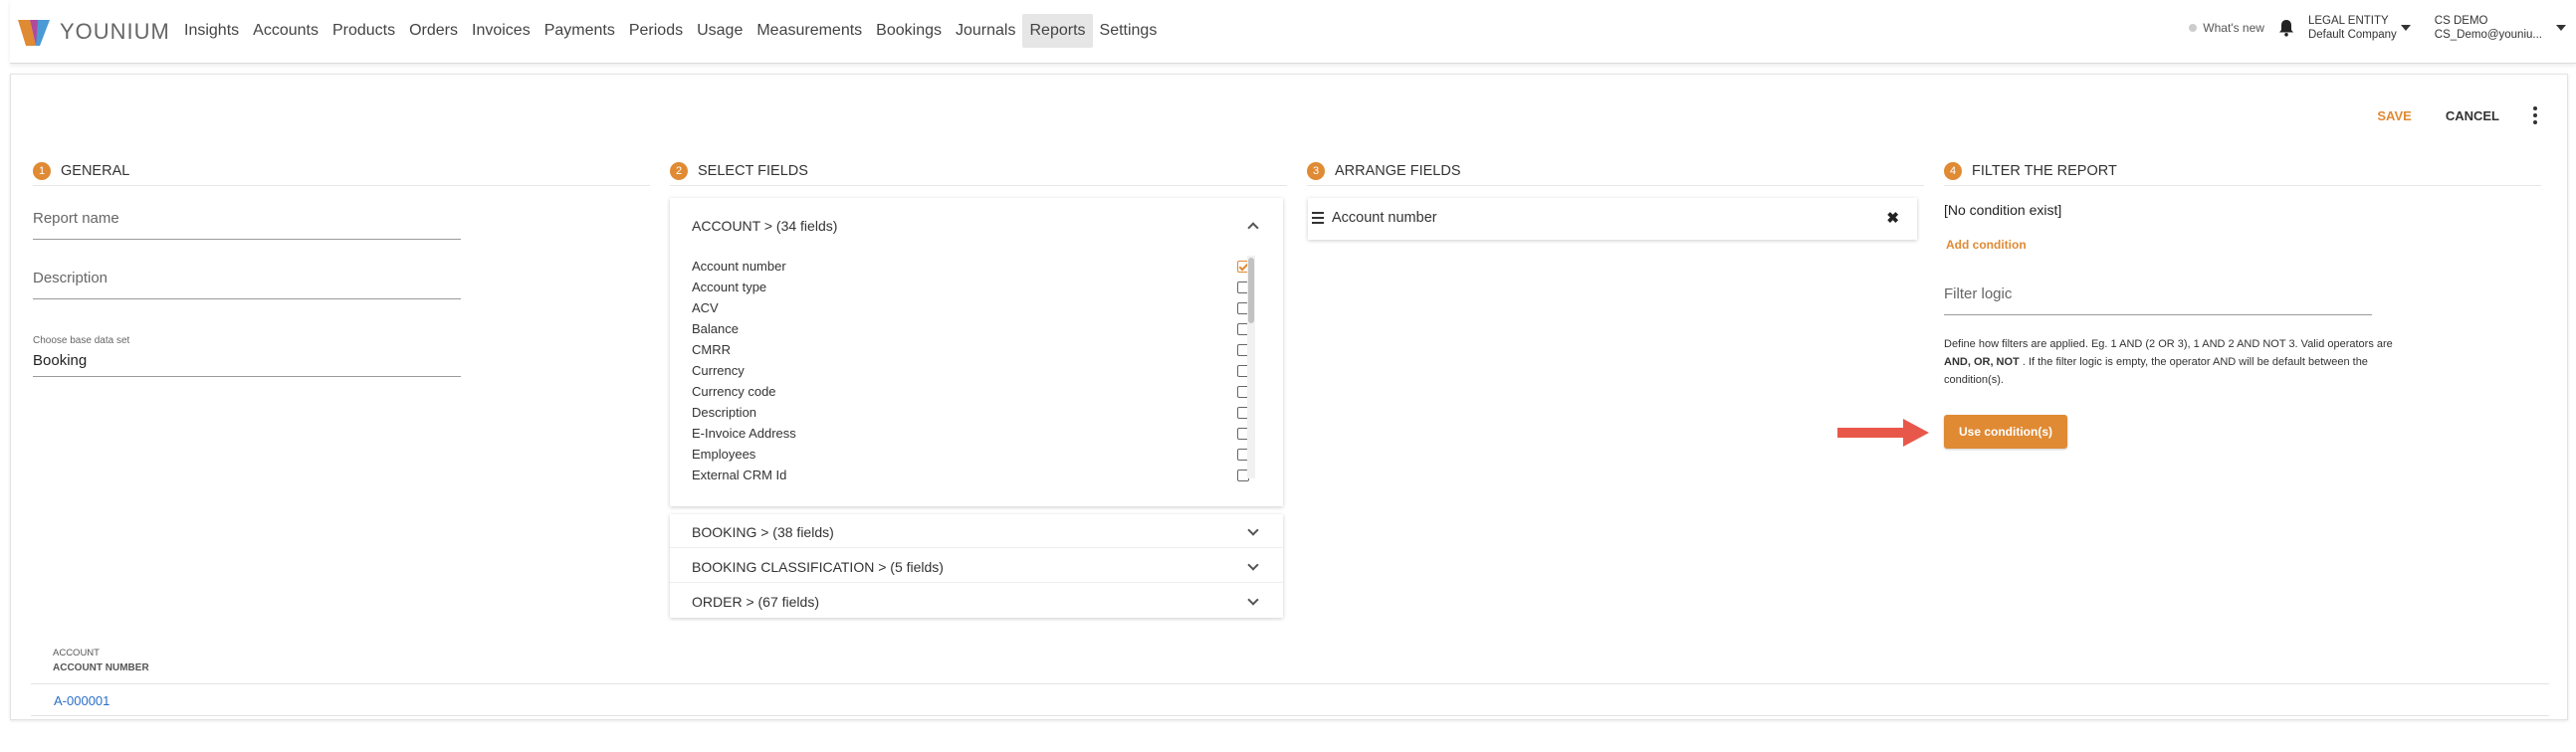 This screenshot has height=752, width=2576. Describe the element at coordinates (95, 170) in the screenshot. I see `section-title: GENERAL` at that location.